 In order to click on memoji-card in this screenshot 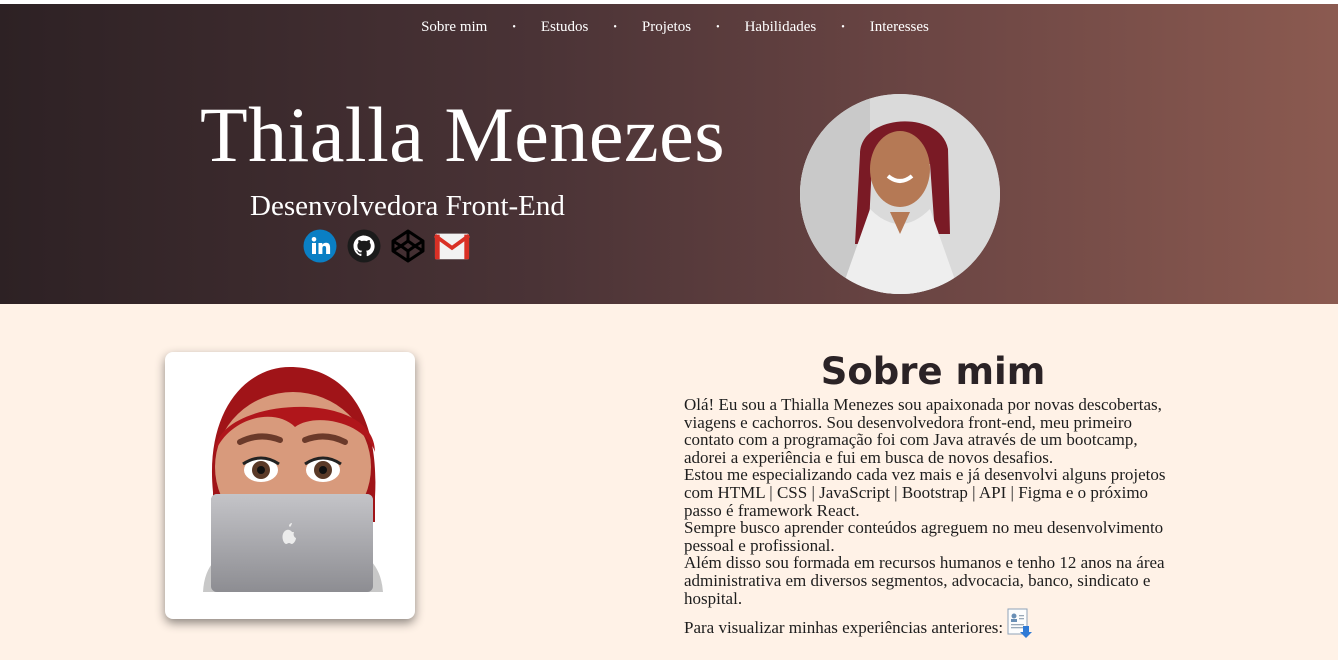, I will do `click(290, 485)`.